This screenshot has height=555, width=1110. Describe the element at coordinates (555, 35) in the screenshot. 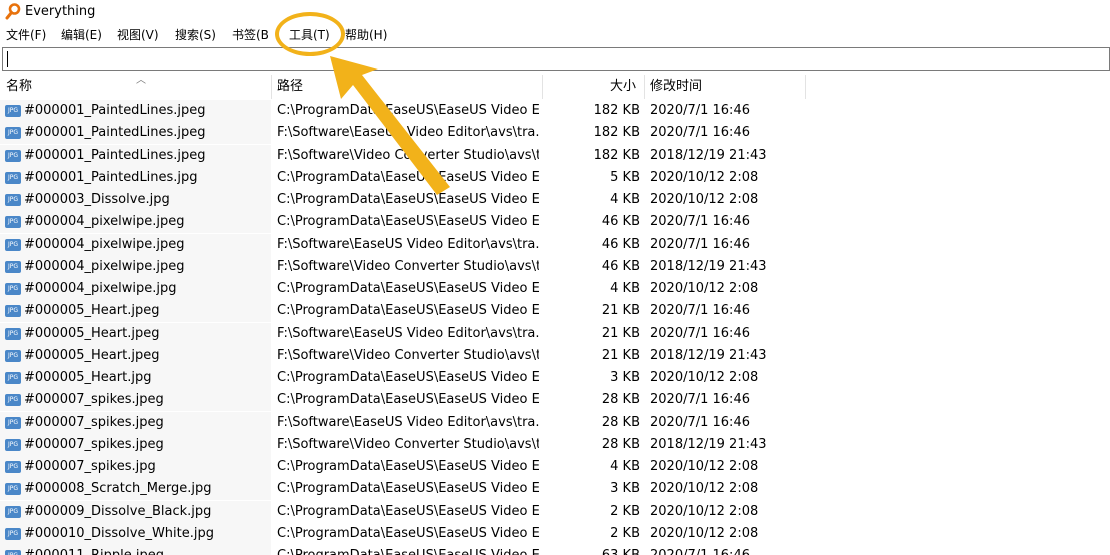

I see `menu-bar: 文件(F) 编辑(E) 视图(V) 搜索(S) 书签(B 工具(T) 帮助(H)` at that location.